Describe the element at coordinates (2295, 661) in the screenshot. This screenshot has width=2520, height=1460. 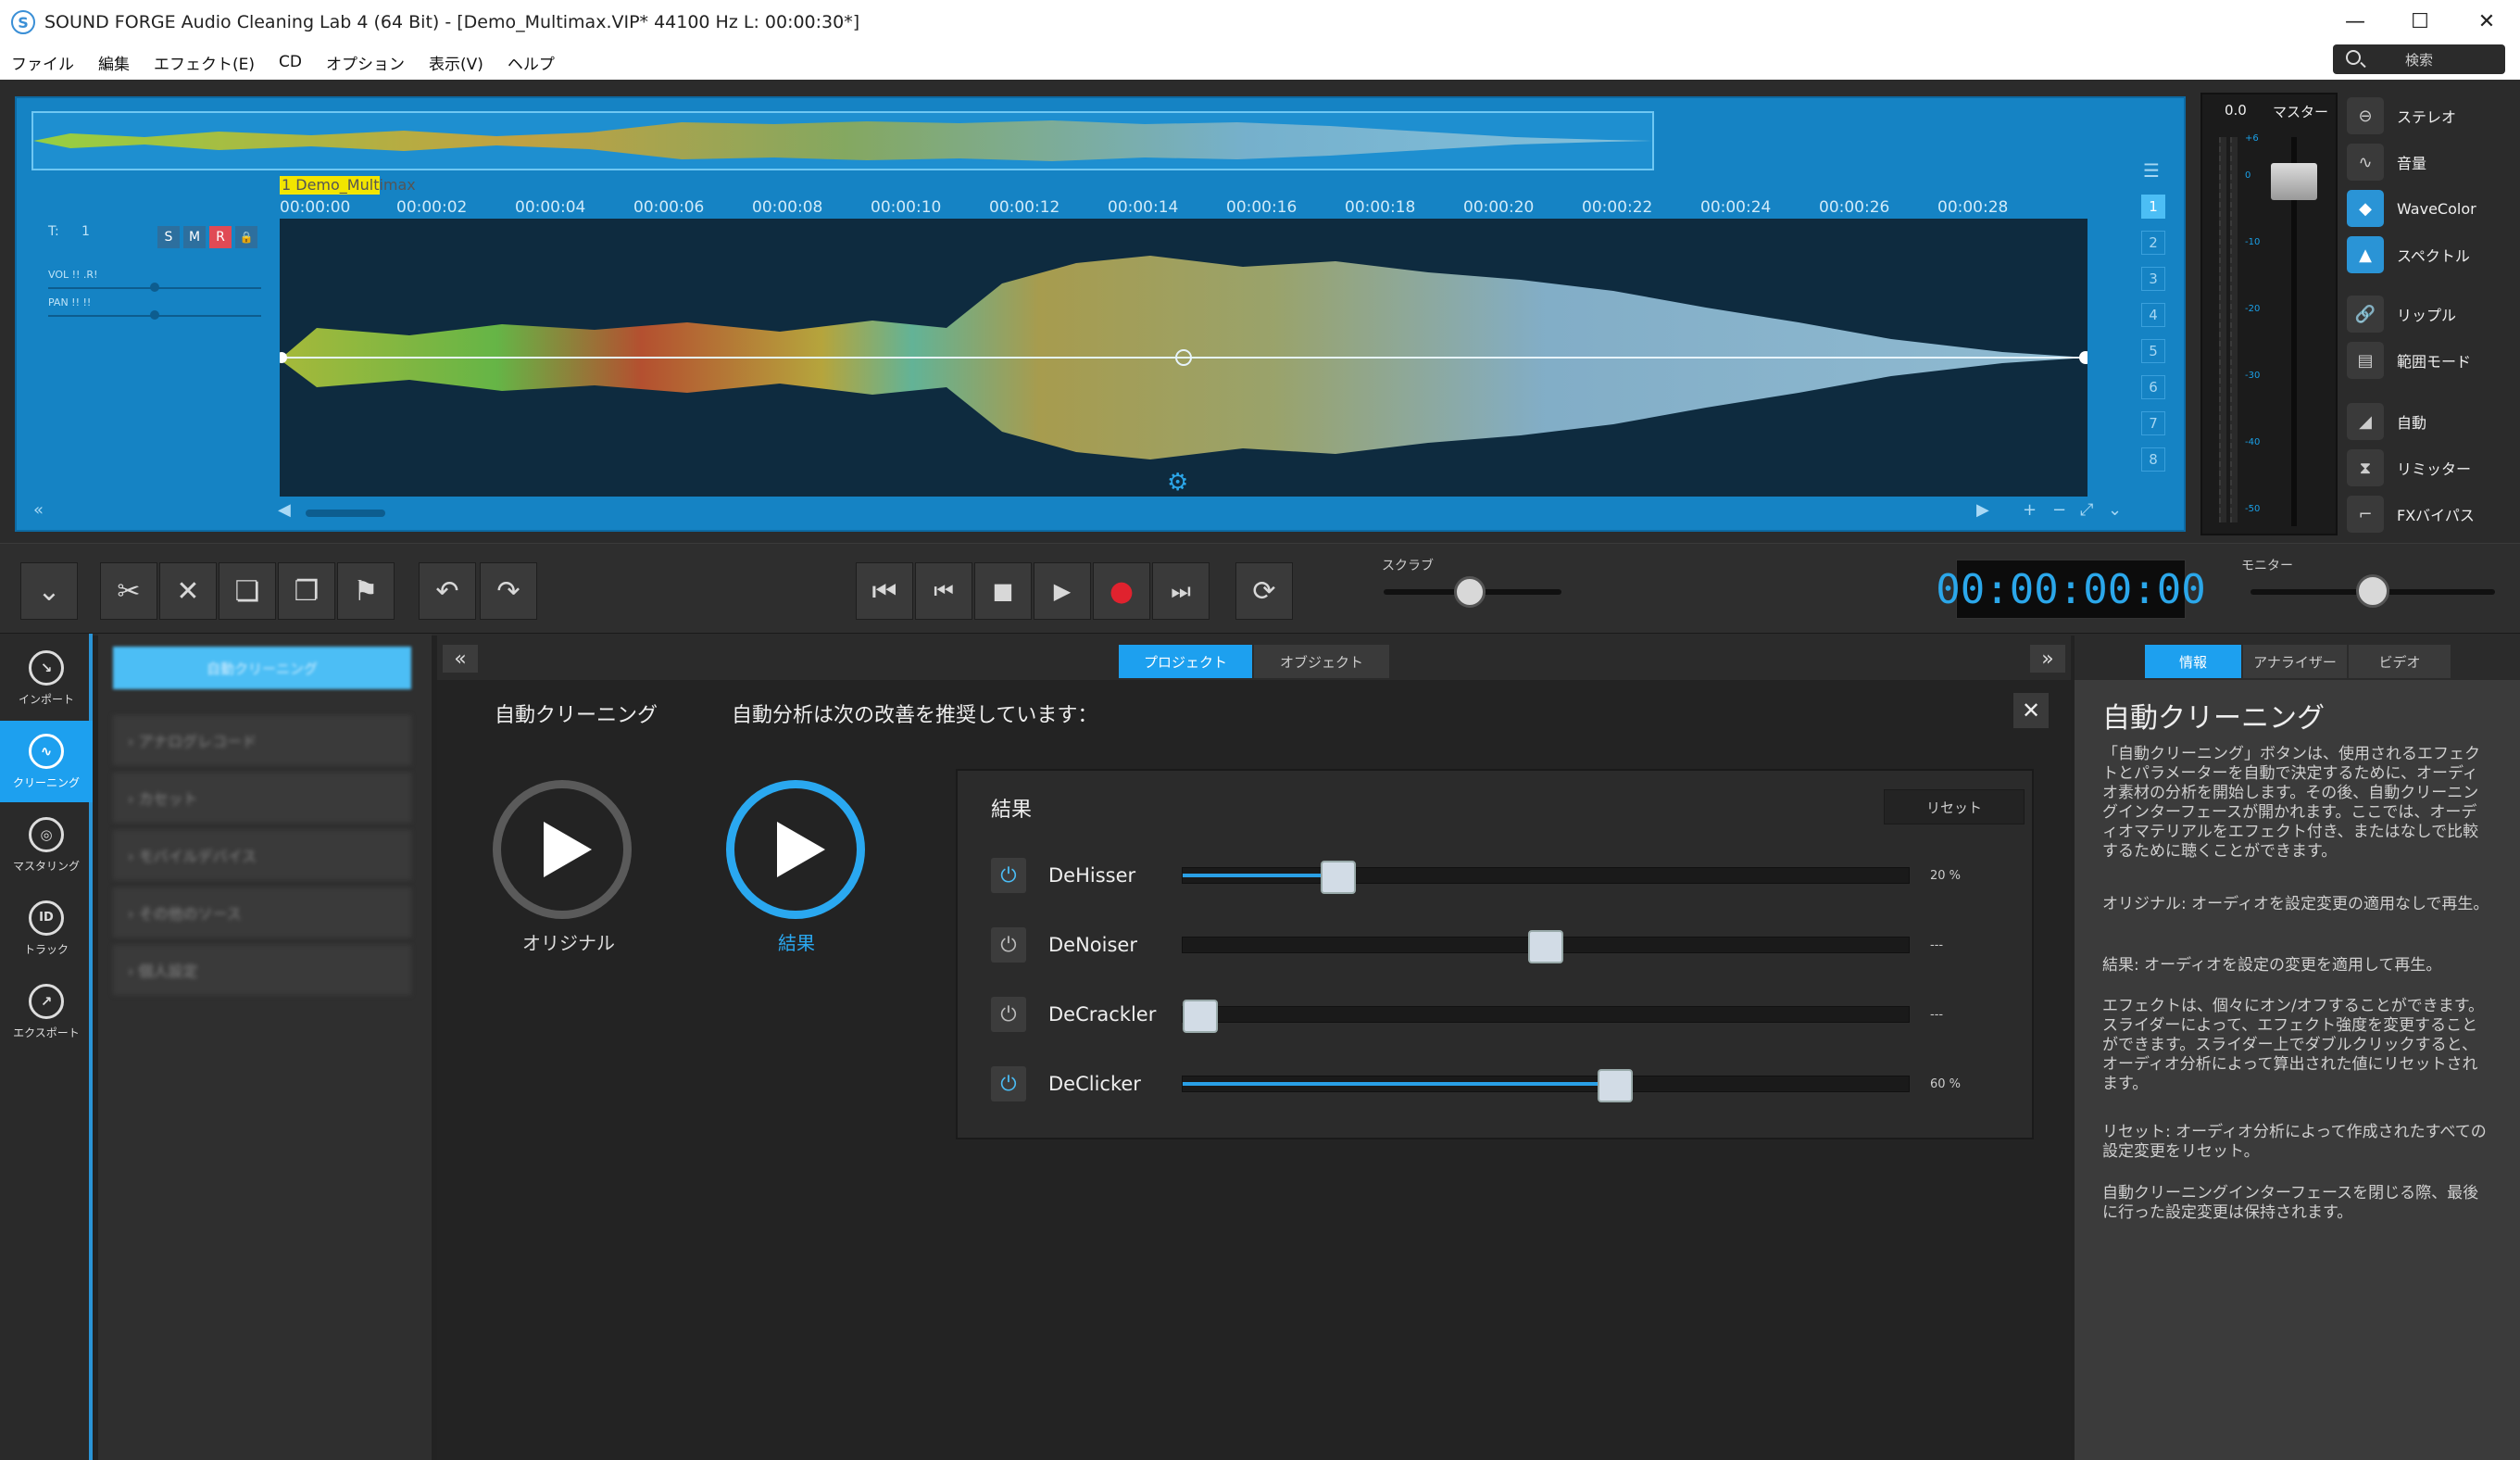
I see `tab-analyzer: アナライザー` at that location.